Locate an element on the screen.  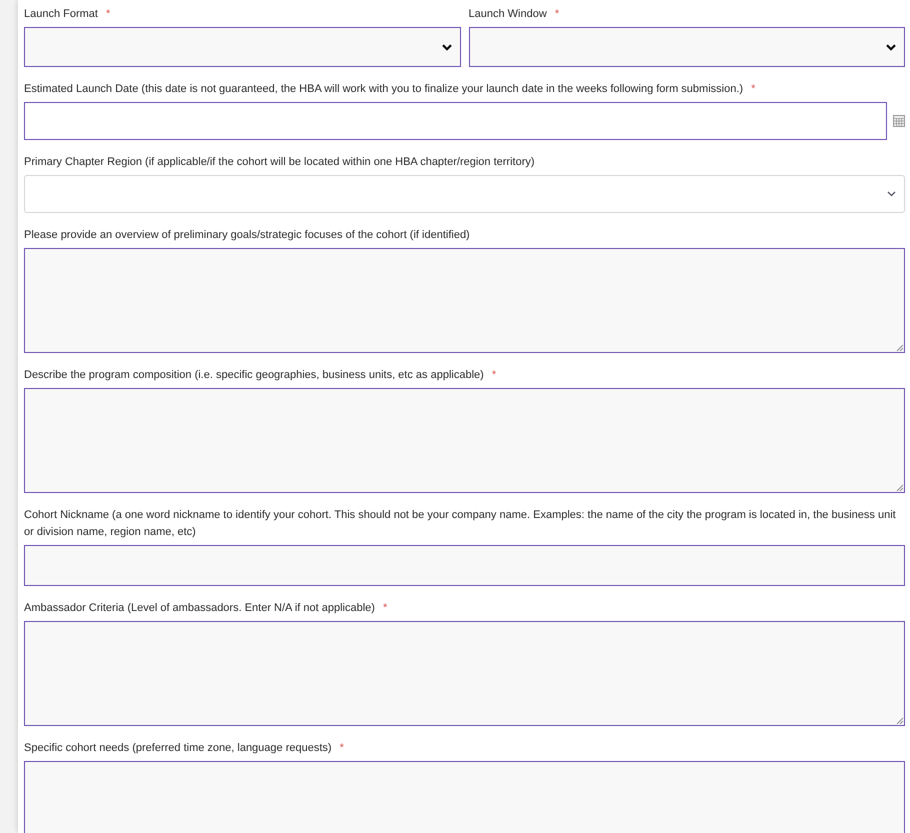
field-label: Please provide an overview of preliminary goals/strategic focuses of the cohort (if identified) is located at coordinates (247, 235).